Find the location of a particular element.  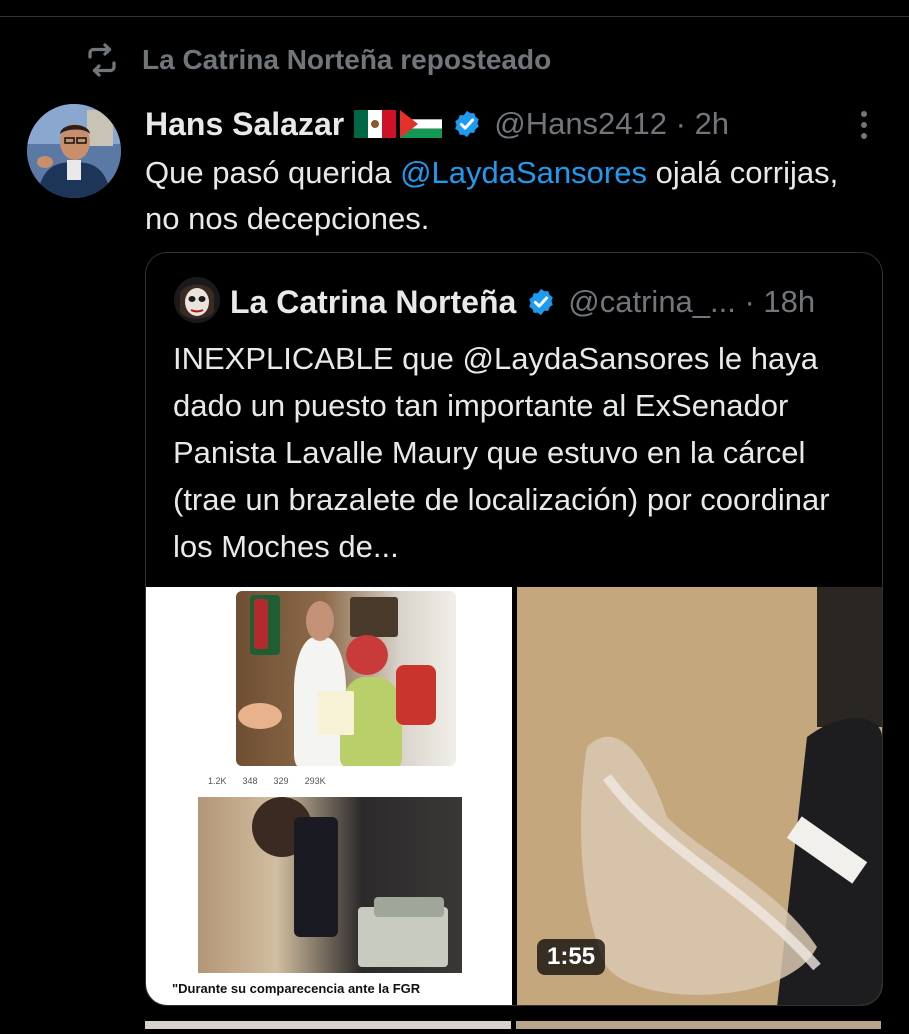

embedded-stat-likes: 329 is located at coordinates (281, 781).